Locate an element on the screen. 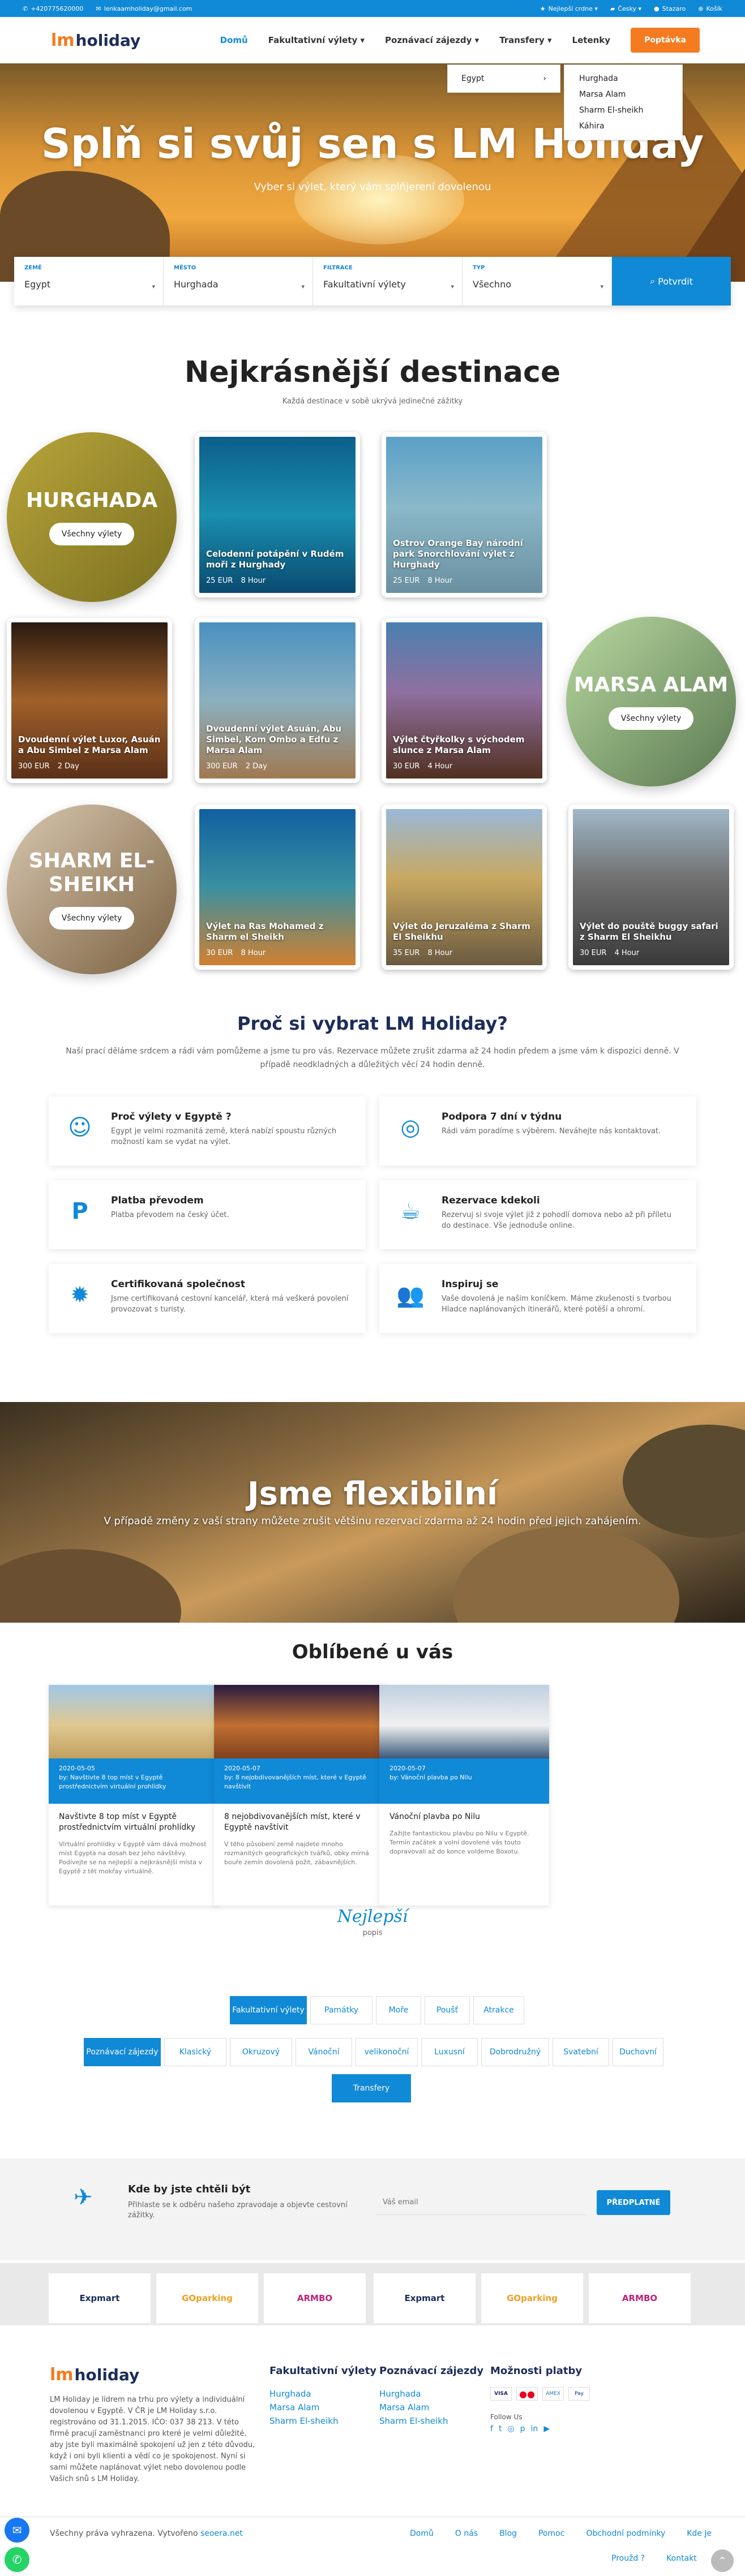  twitter-icon: t is located at coordinates (501, 2428).